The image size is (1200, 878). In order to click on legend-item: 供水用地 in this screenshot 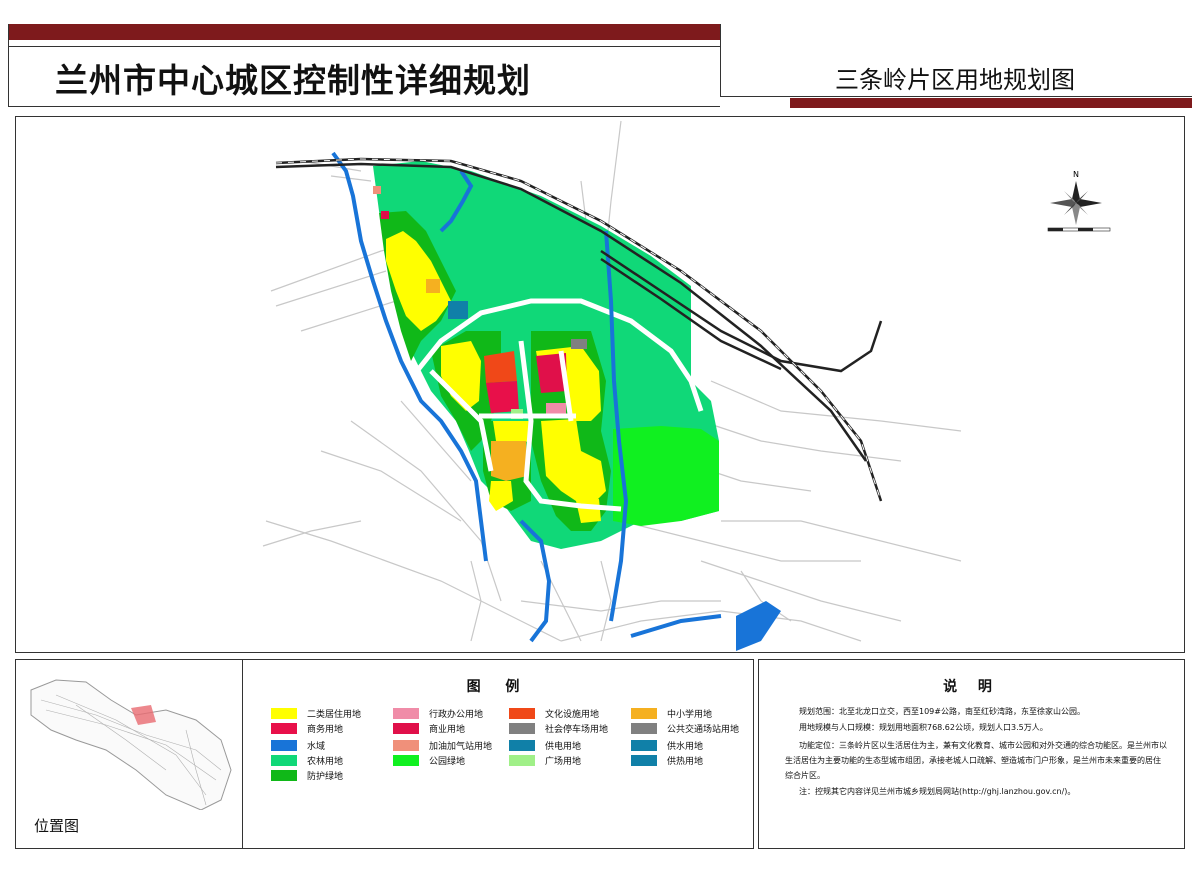, I will do `click(667, 745)`.